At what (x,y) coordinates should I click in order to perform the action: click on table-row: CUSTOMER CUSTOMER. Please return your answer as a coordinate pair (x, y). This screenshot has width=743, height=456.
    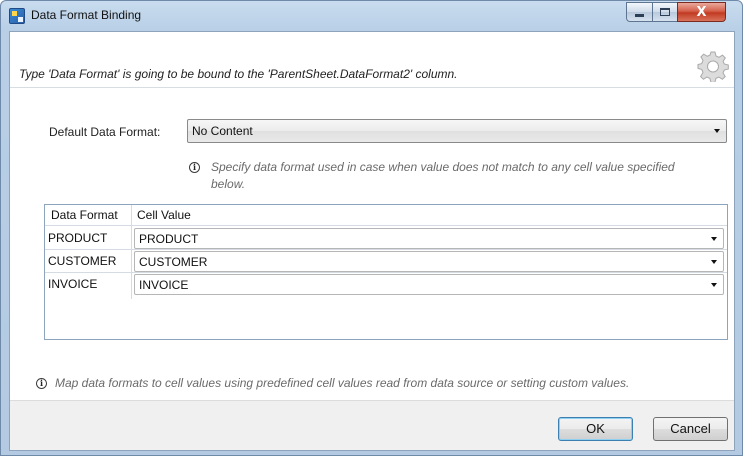
    Looking at the image, I should click on (386, 261).